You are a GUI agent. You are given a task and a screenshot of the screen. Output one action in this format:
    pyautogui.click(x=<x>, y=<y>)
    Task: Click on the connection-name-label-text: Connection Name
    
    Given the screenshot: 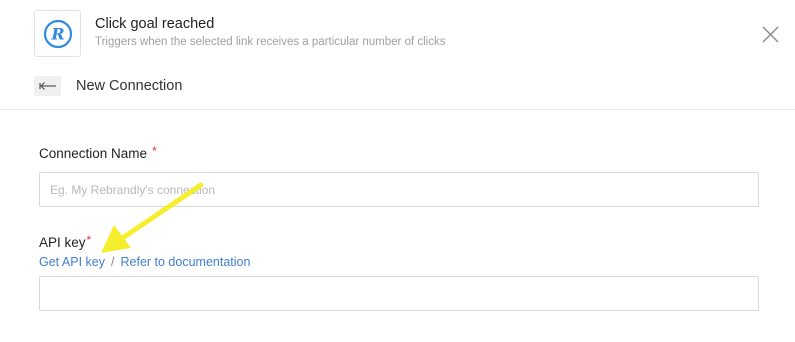 What is the action you would take?
    pyautogui.click(x=93, y=153)
    